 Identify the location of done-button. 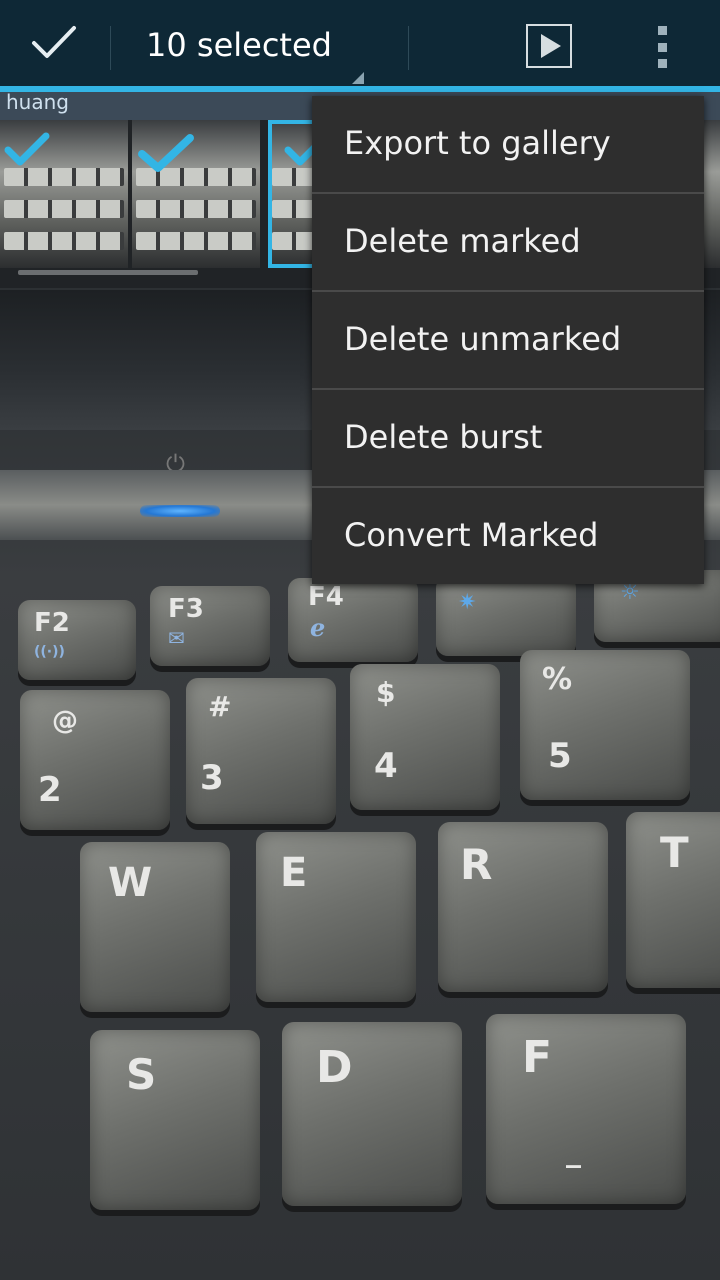
(54, 43).